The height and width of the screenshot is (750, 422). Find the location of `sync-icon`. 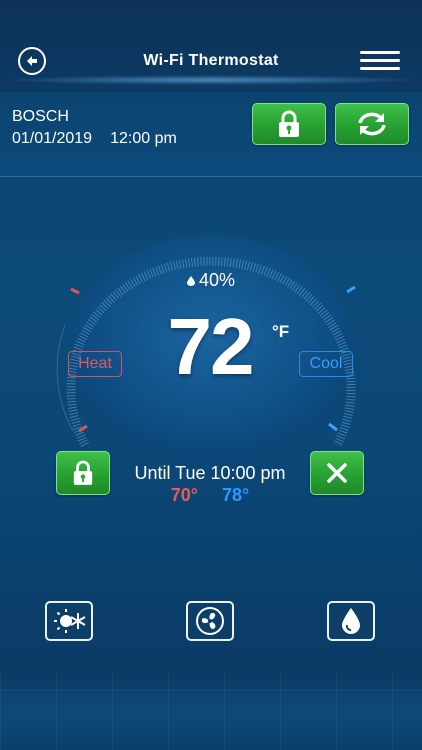

sync-icon is located at coordinates (372, 124).